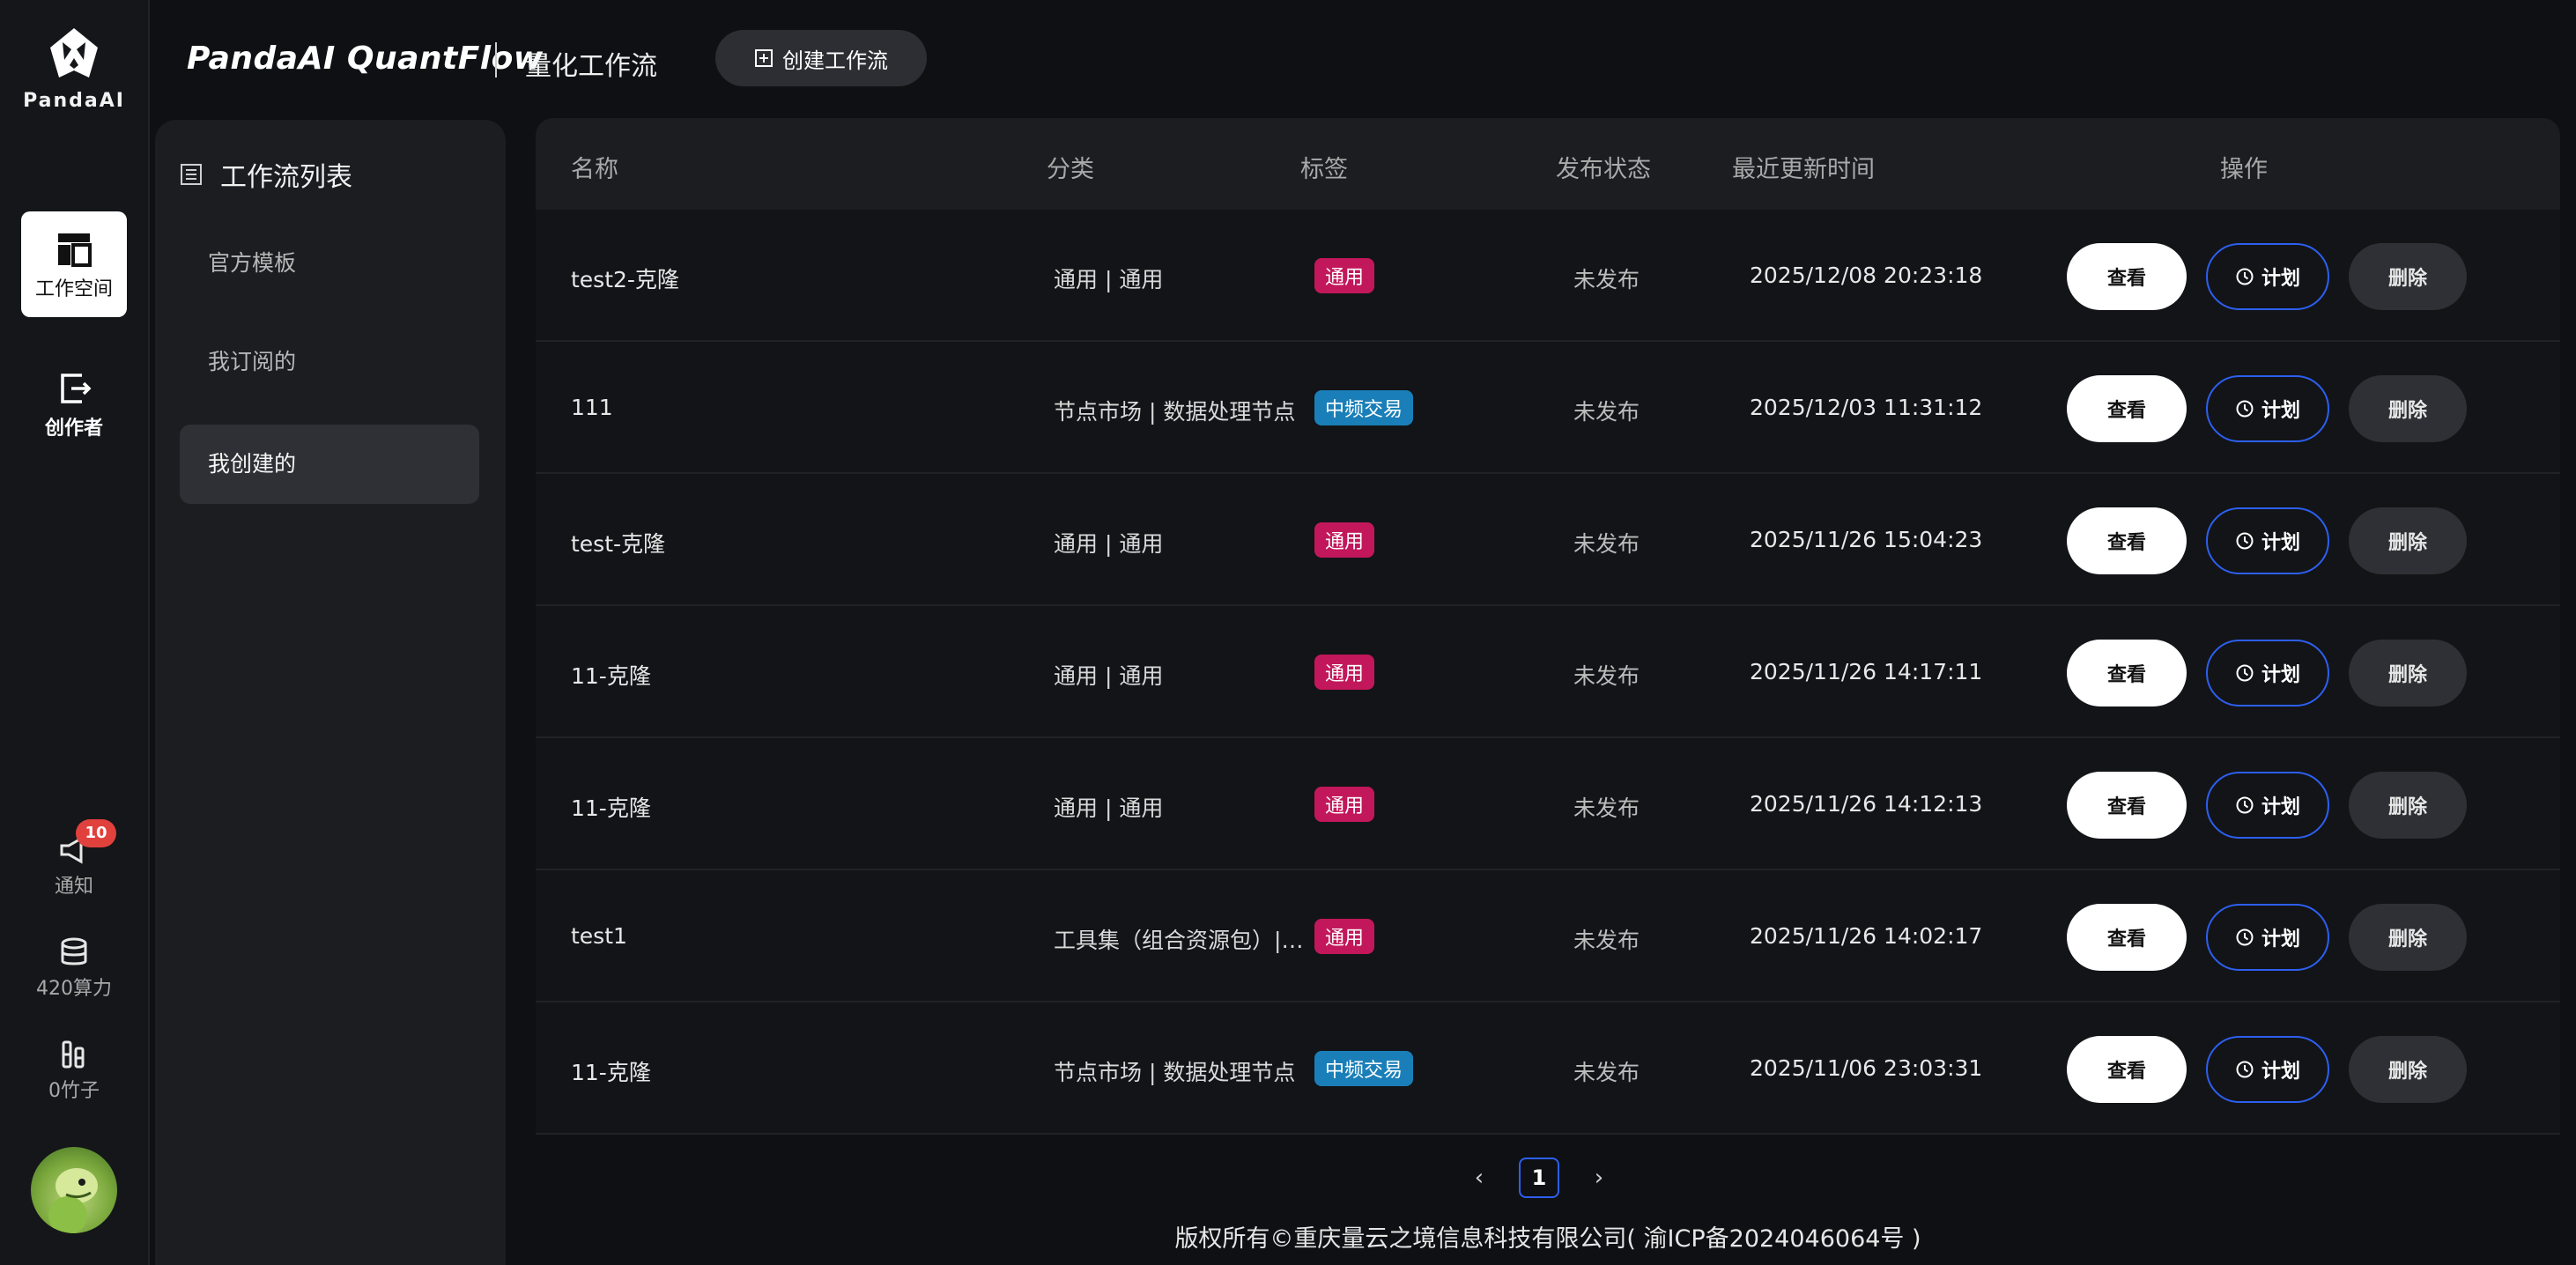  Describe the element at coordinates (1803, 170) in the screenshot. I see `header-updated: 最近更新时间` at that location.